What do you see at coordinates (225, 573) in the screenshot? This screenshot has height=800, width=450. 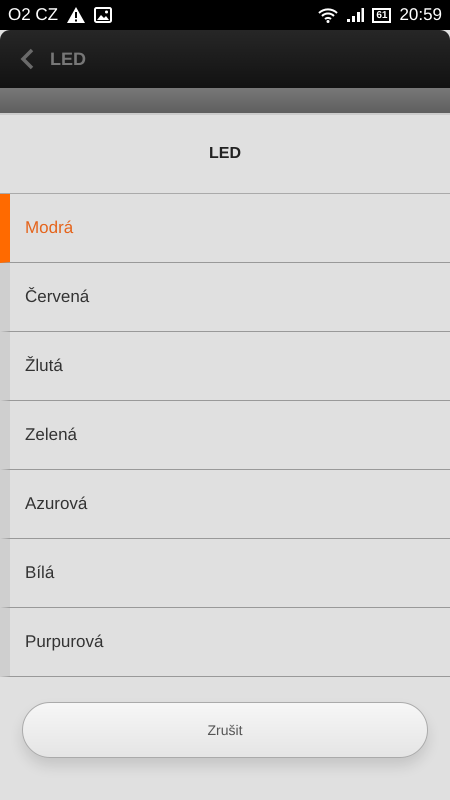 I see `option-item: Bílá` at bounding box center [225, 573].